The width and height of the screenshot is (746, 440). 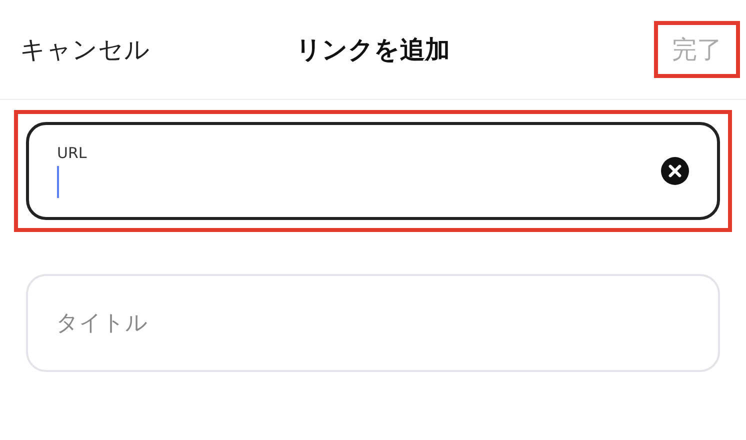 What do you see at coordinates (58, 182) in the screenshot?
I see `text-cursor` at bounding box center [58, 182].